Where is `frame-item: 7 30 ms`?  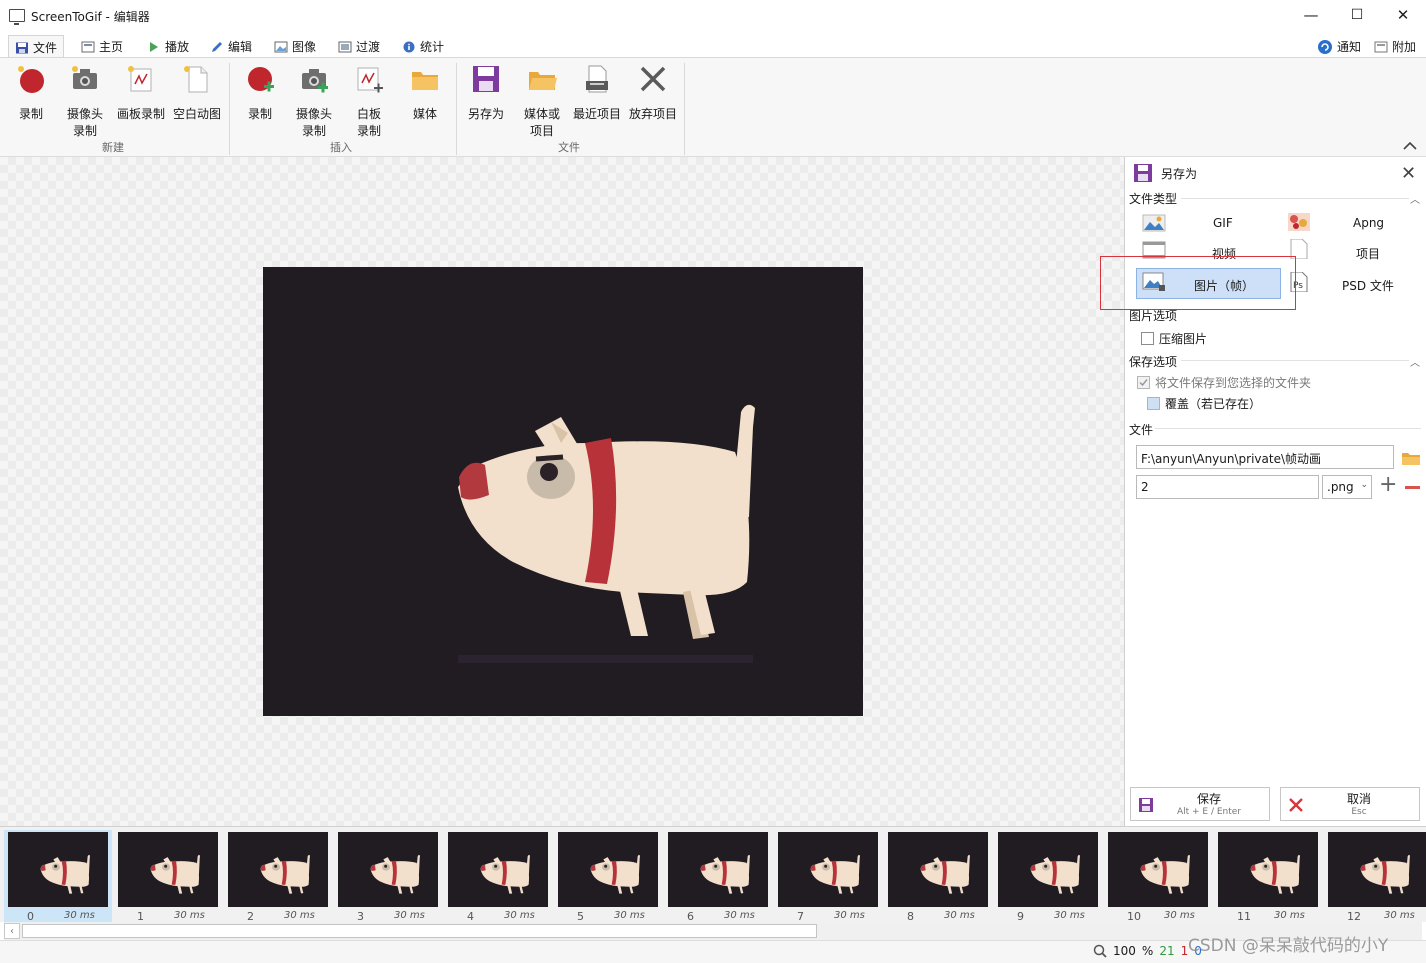 frame-item: 7 30 ms is located at coordinates (828, 876).